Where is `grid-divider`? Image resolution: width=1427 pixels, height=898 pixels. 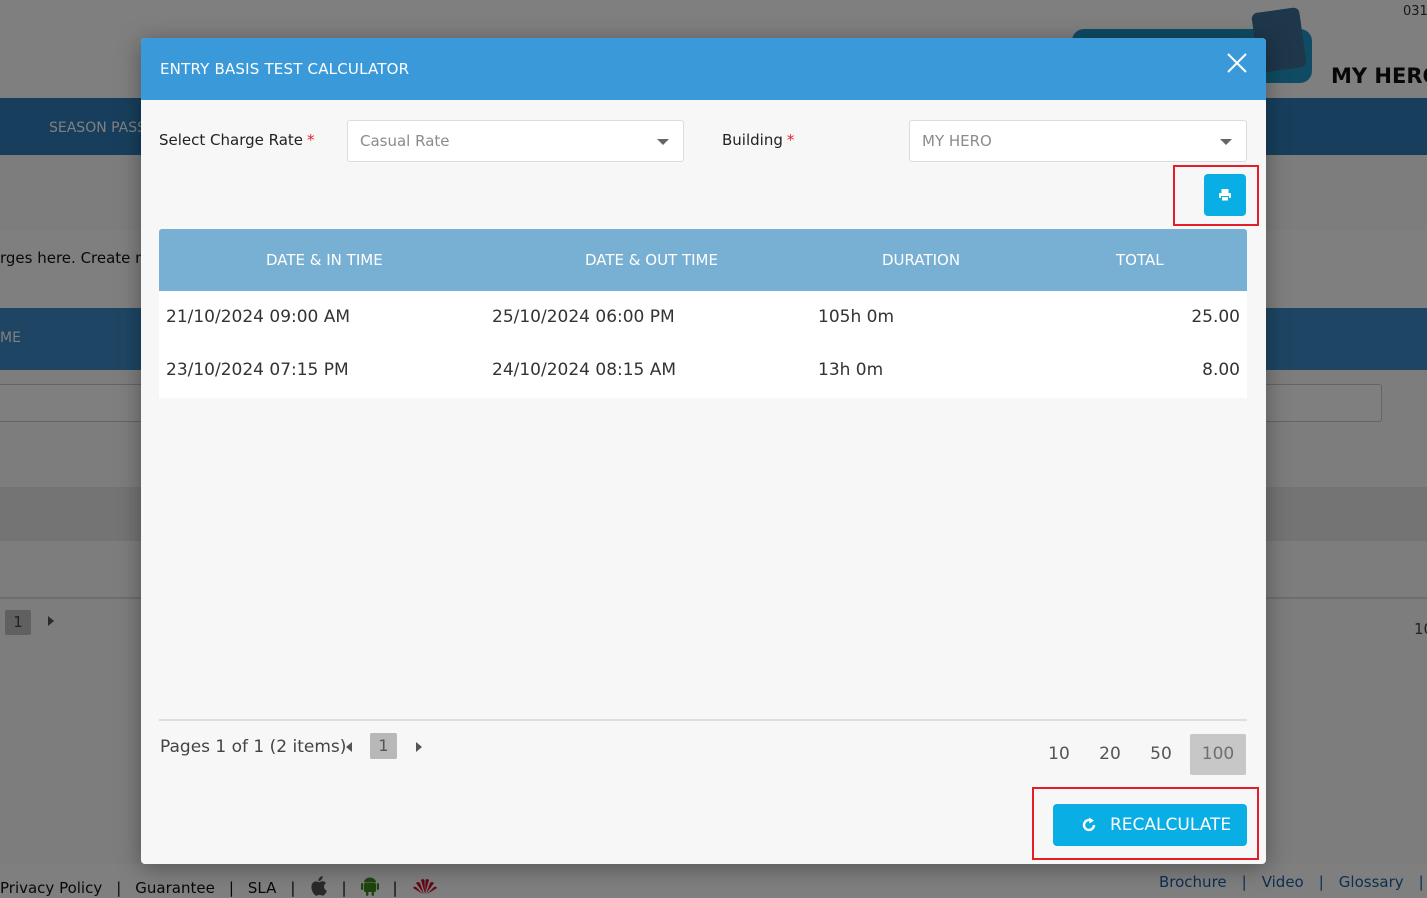 grid-divider is located at coordinates (703, 720).